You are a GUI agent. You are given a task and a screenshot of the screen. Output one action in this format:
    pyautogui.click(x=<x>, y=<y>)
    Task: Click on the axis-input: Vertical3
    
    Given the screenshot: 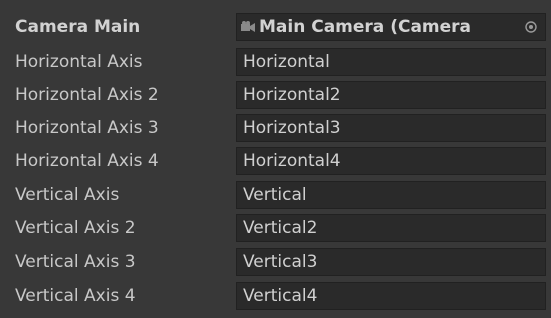 What is the action you would take?
    pyautogui.click(x=391, y=262)
    